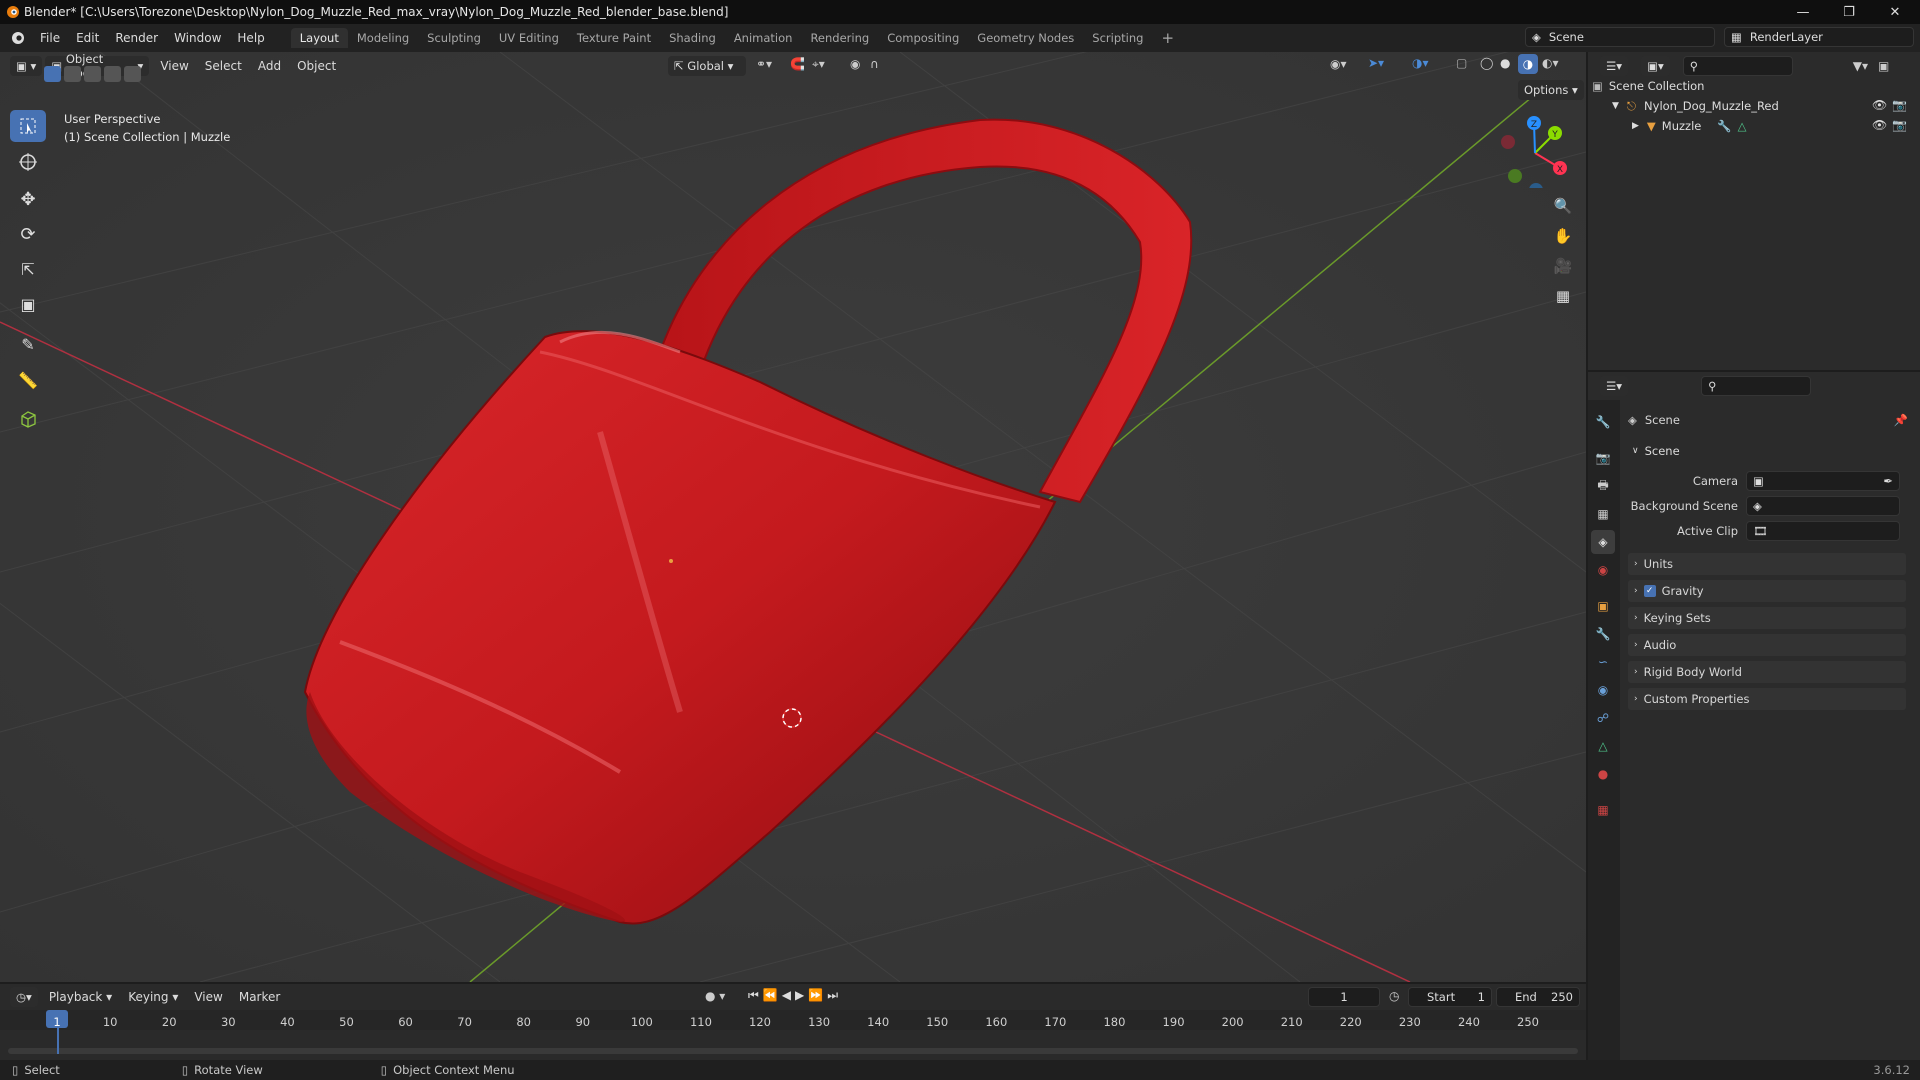  Describe the element at coordinates (52, 74) in the screenshot. I see `select-new-icon` at that location.